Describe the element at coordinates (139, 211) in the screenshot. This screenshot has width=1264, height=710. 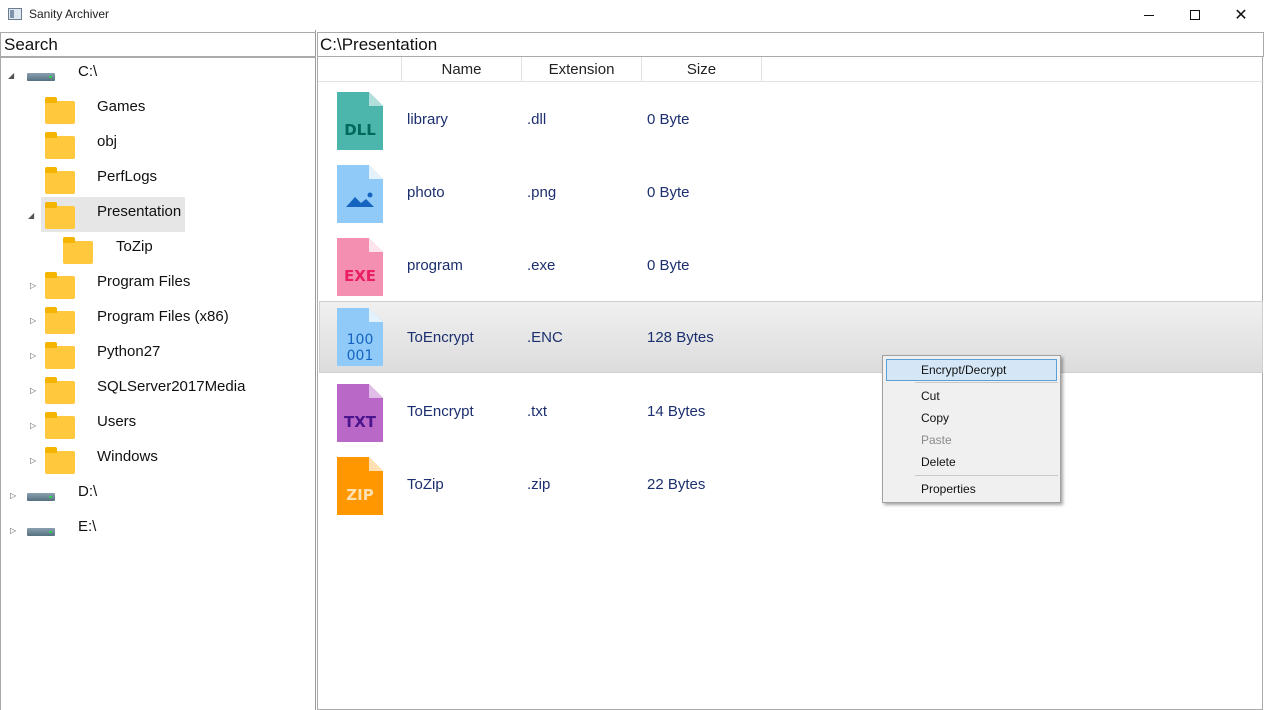
I see `tree-item-label: Presentation` at that location.